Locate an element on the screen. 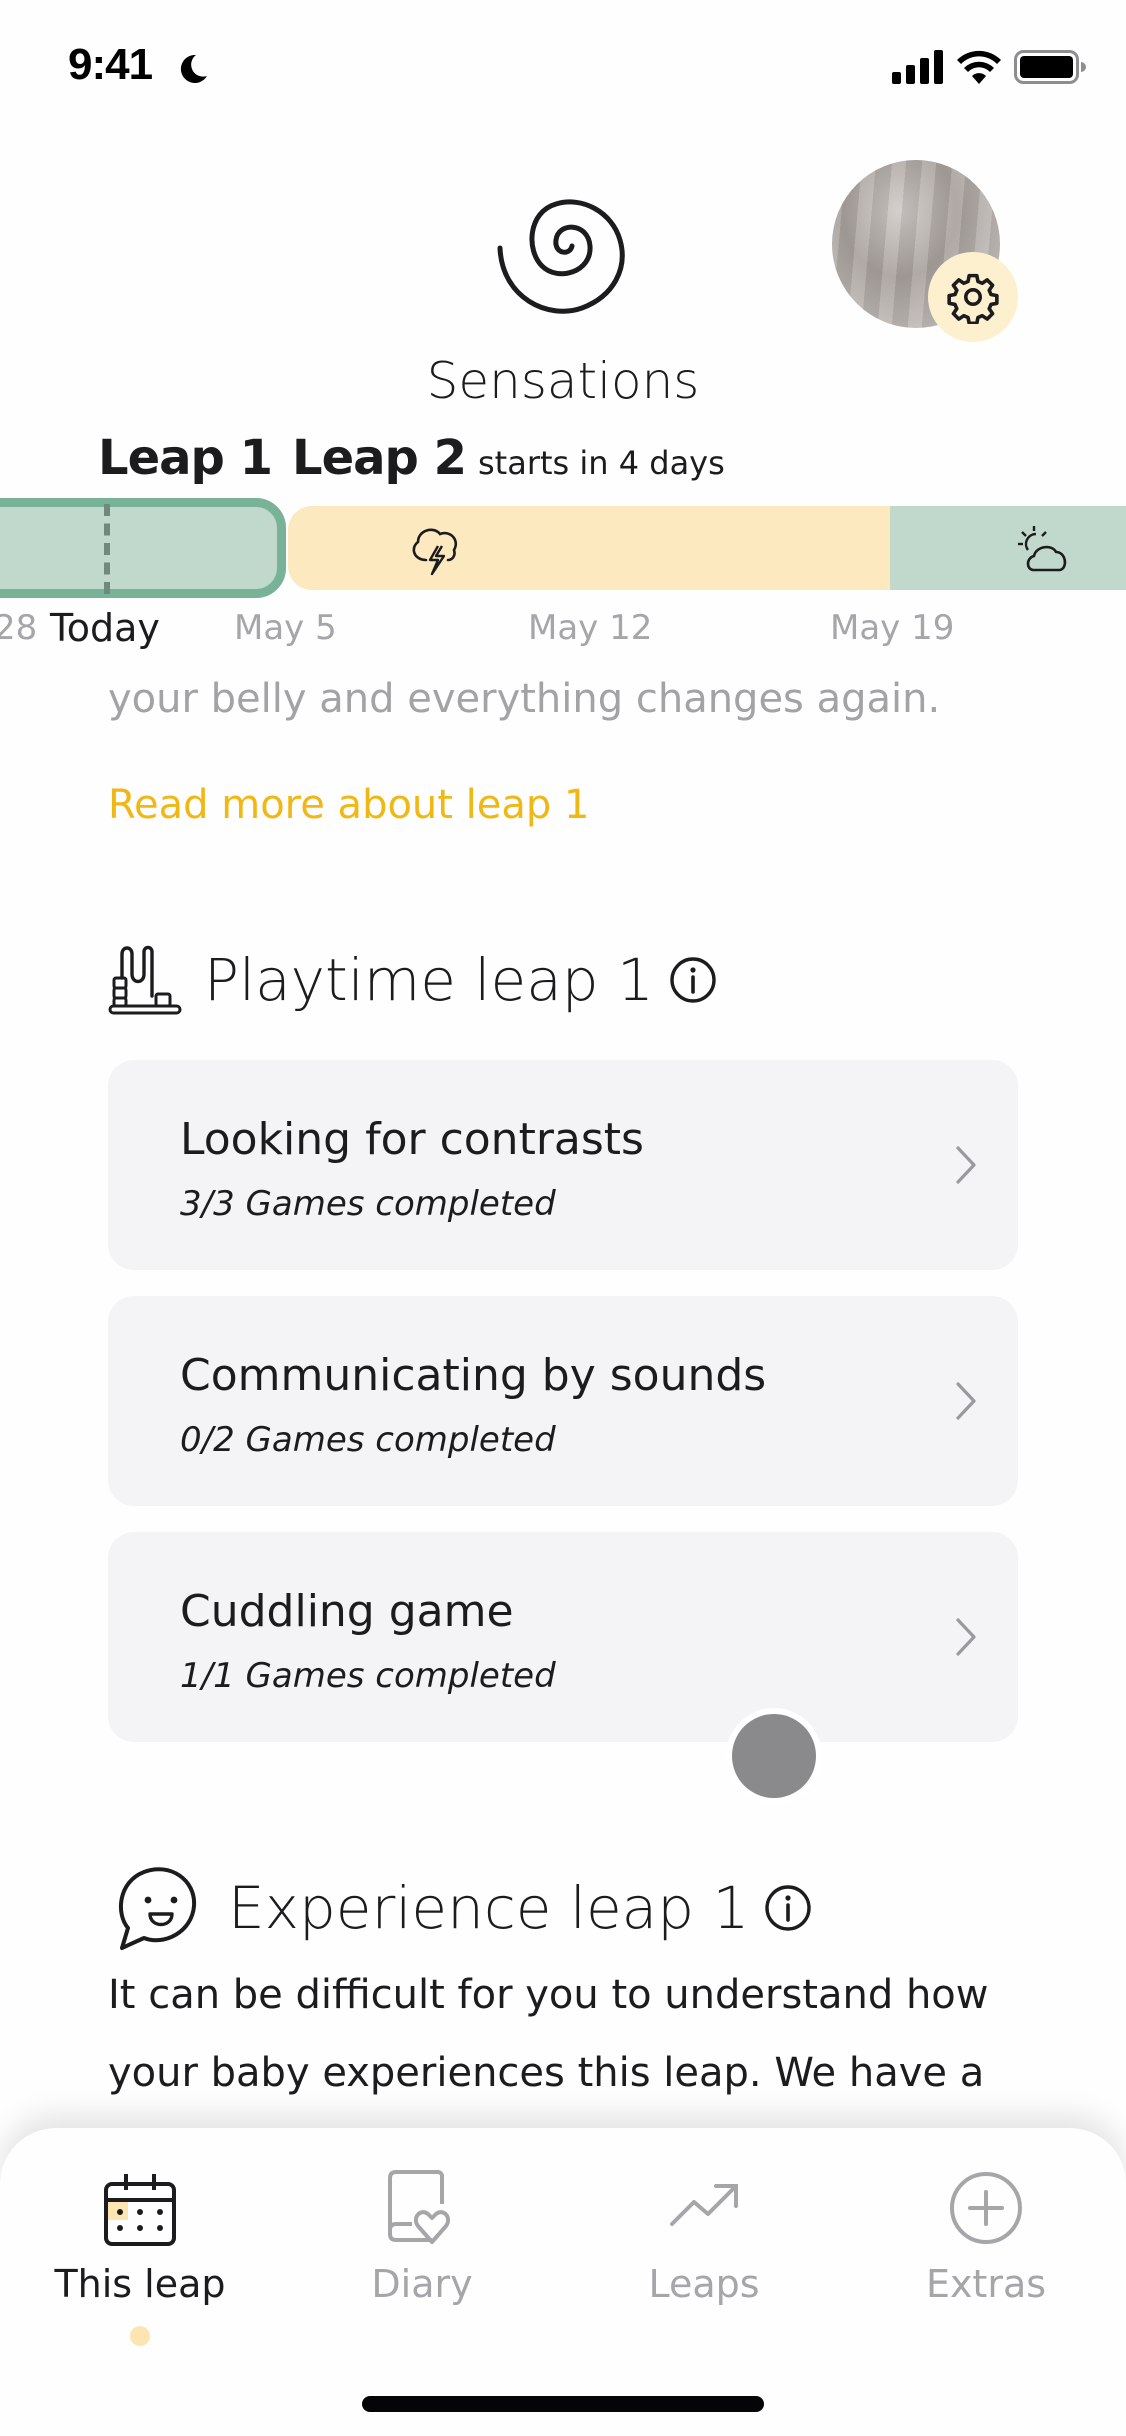 This screenshot has height=2436, width=1126. settings-button is located at coordinates (973, 297).